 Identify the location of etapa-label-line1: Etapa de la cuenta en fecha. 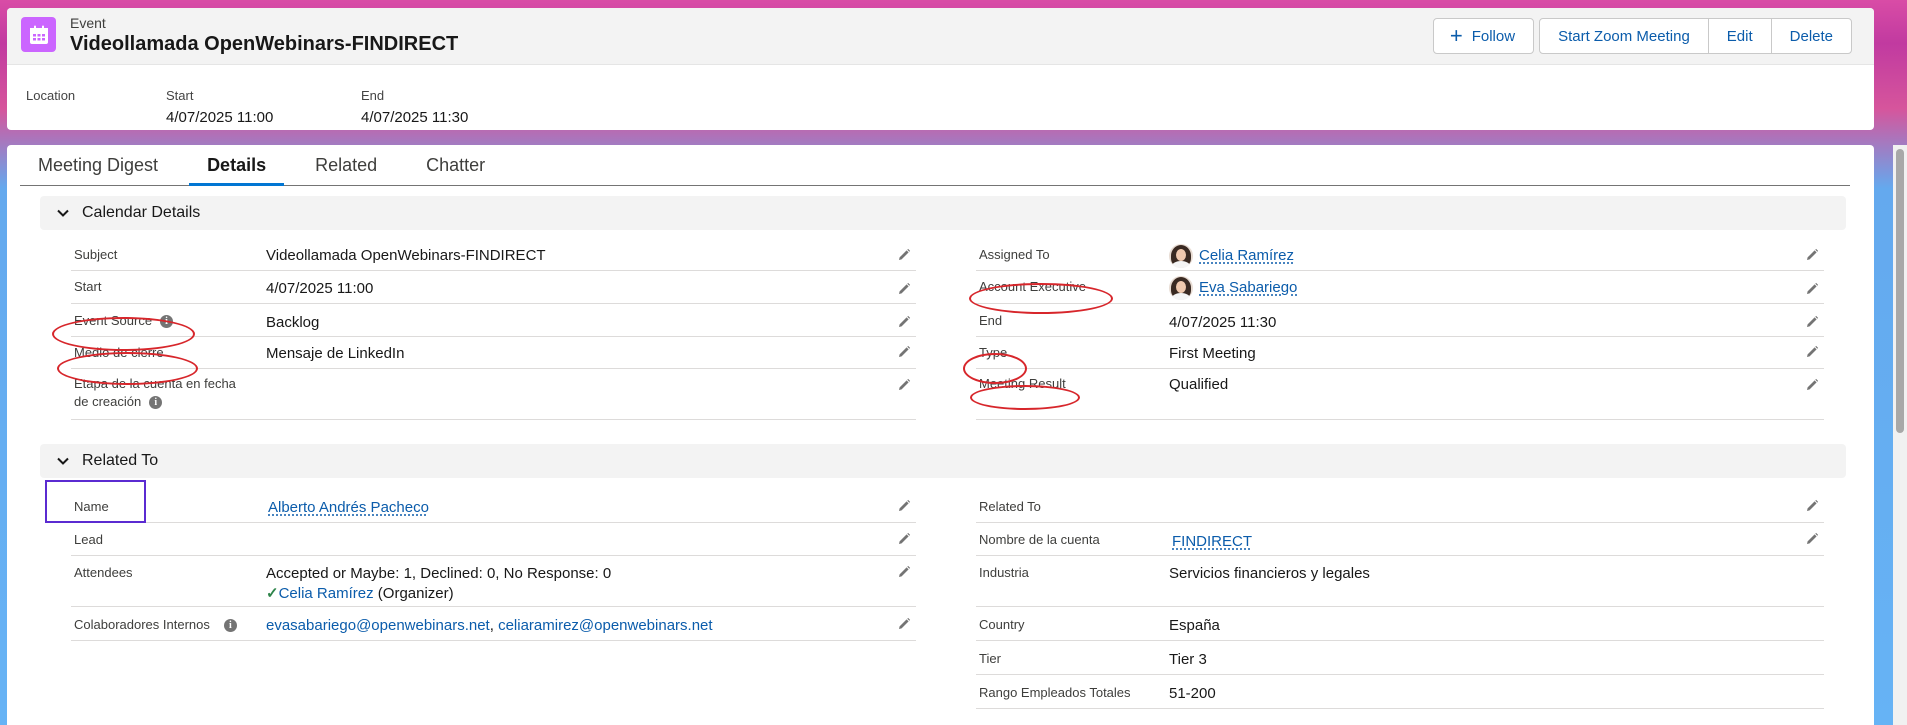
(155, 383).